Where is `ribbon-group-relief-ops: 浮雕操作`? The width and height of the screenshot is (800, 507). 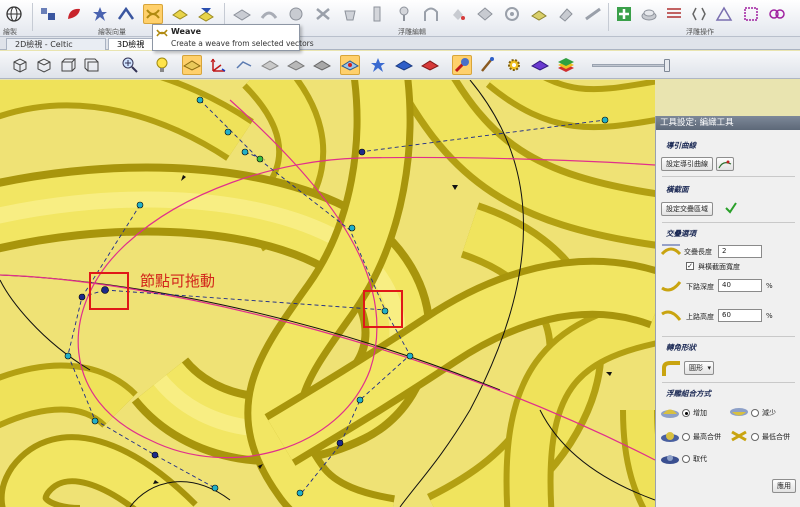 ribbon-group-relief-ops: 浮雕操作 is located at coordinates (700, 32).